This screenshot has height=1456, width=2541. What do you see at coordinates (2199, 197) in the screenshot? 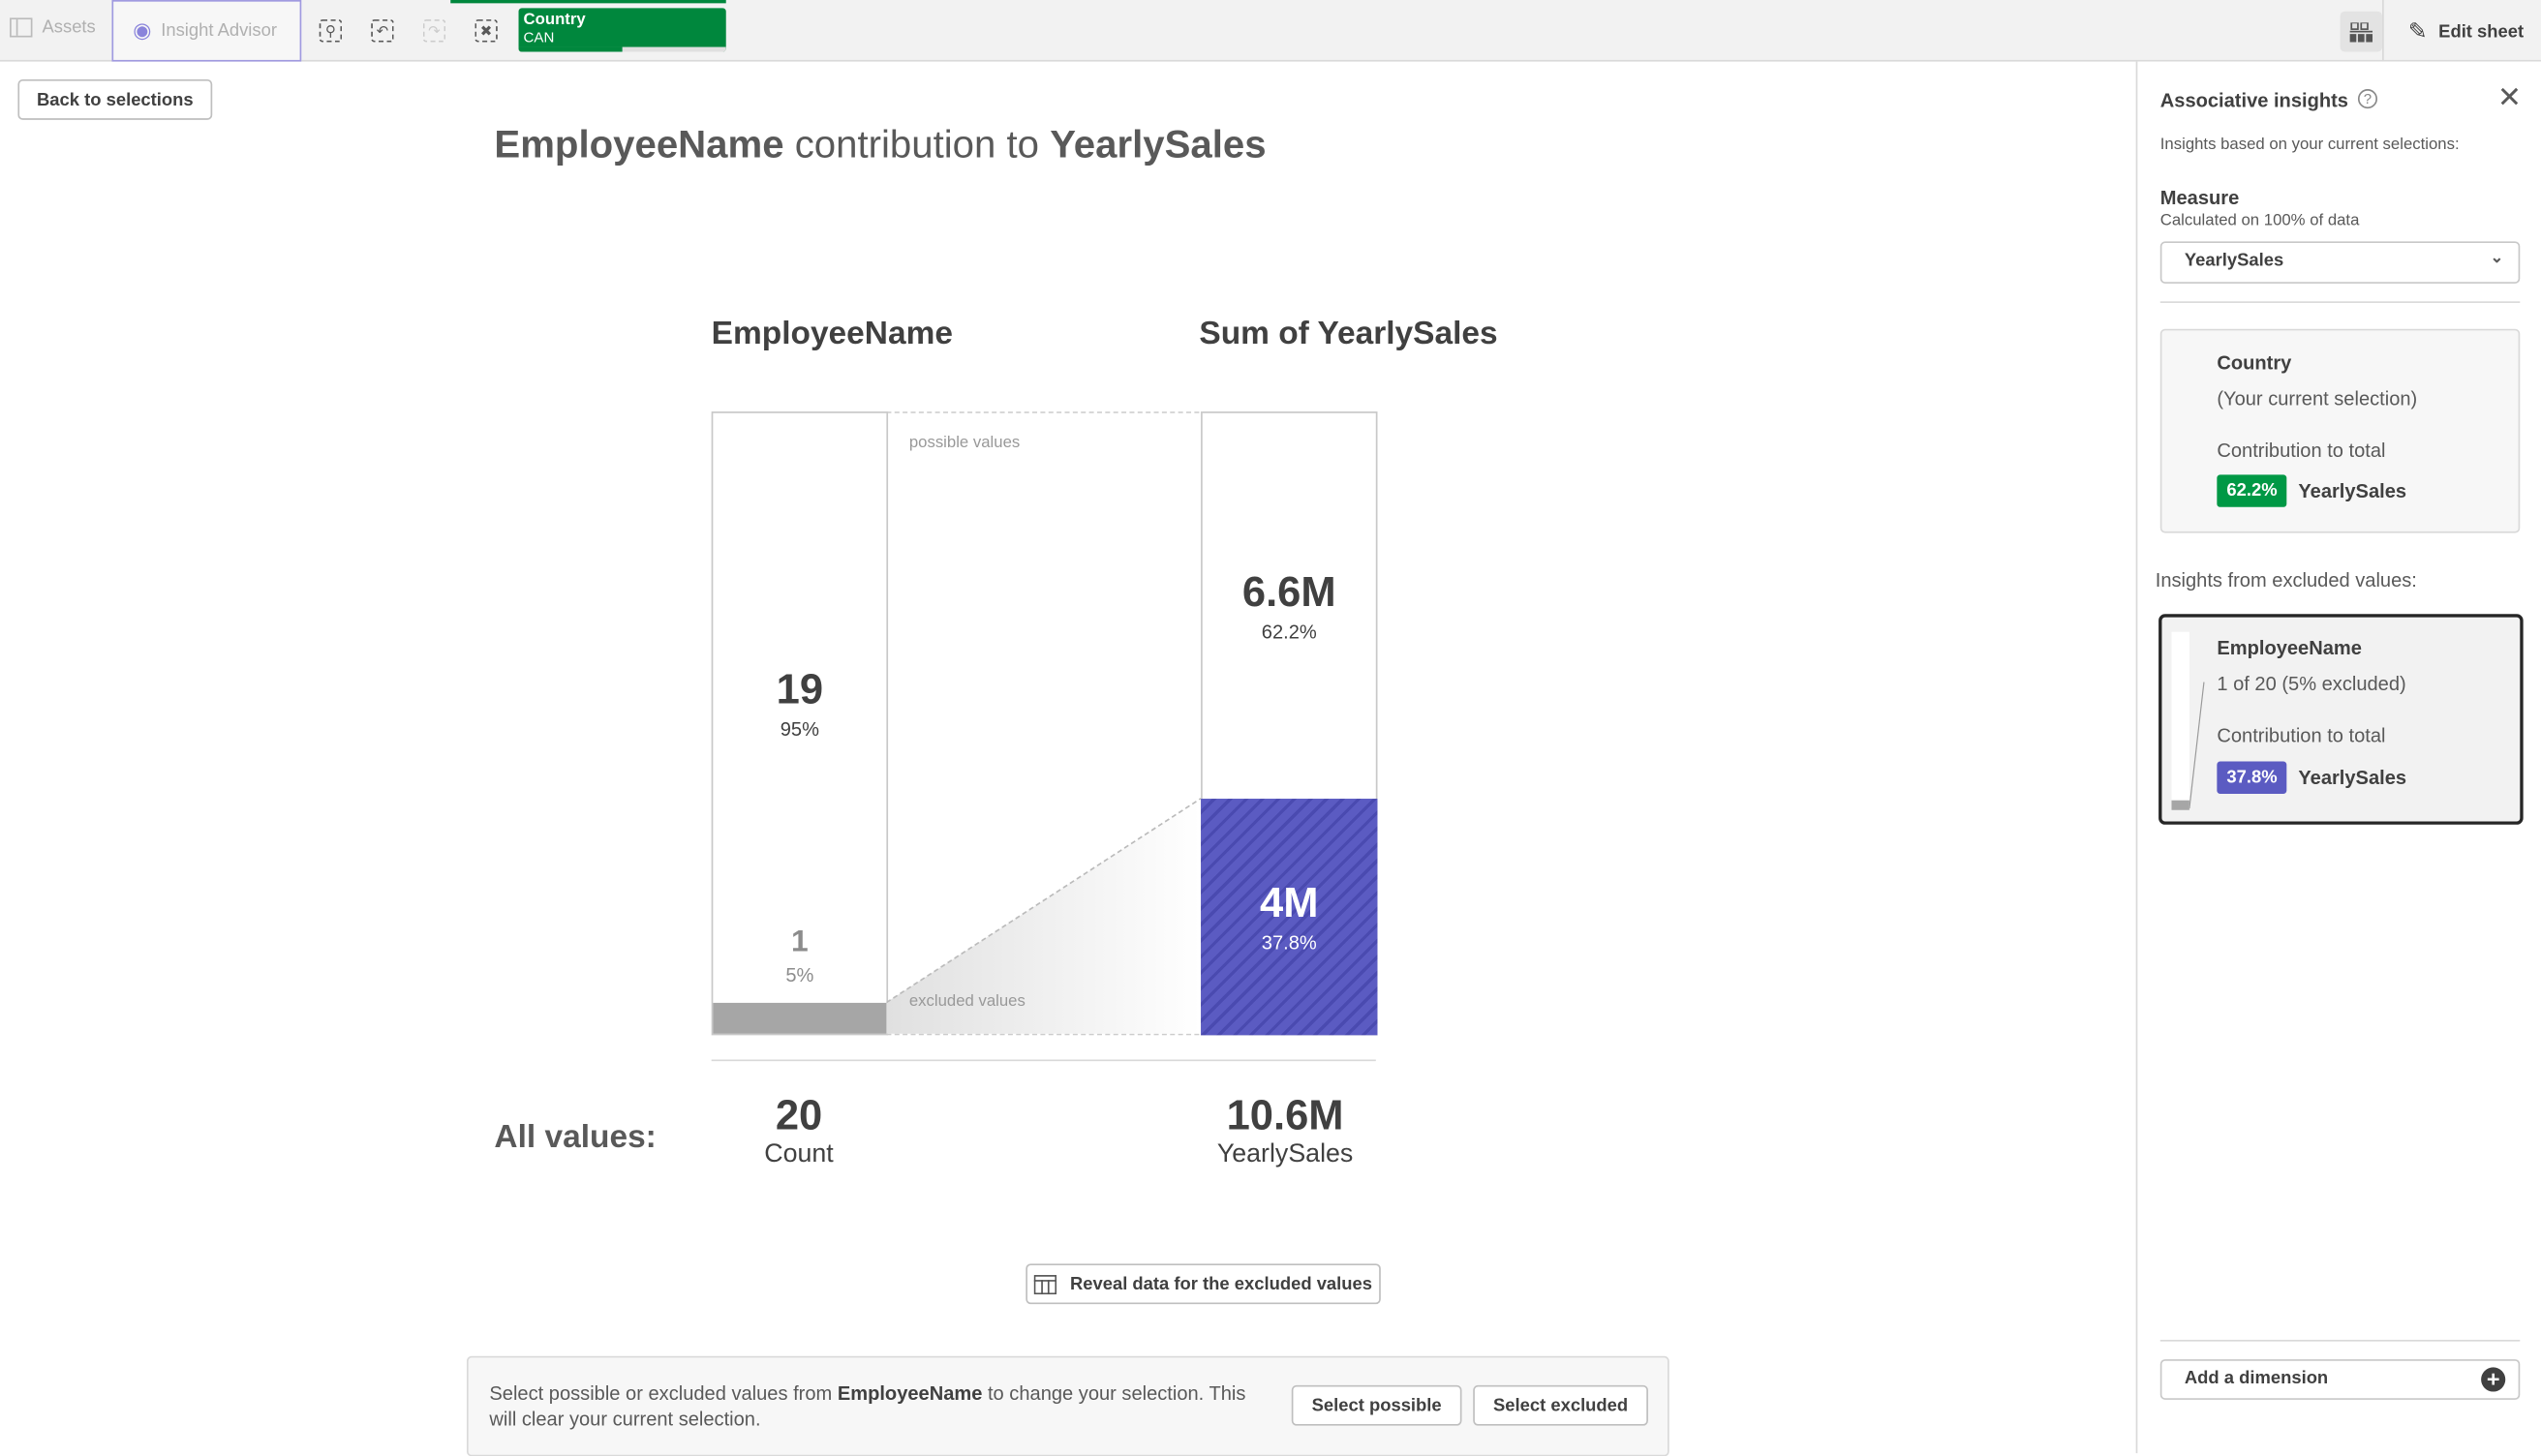
I see `measure-label: Measure` at bounding box center [2199, 197].